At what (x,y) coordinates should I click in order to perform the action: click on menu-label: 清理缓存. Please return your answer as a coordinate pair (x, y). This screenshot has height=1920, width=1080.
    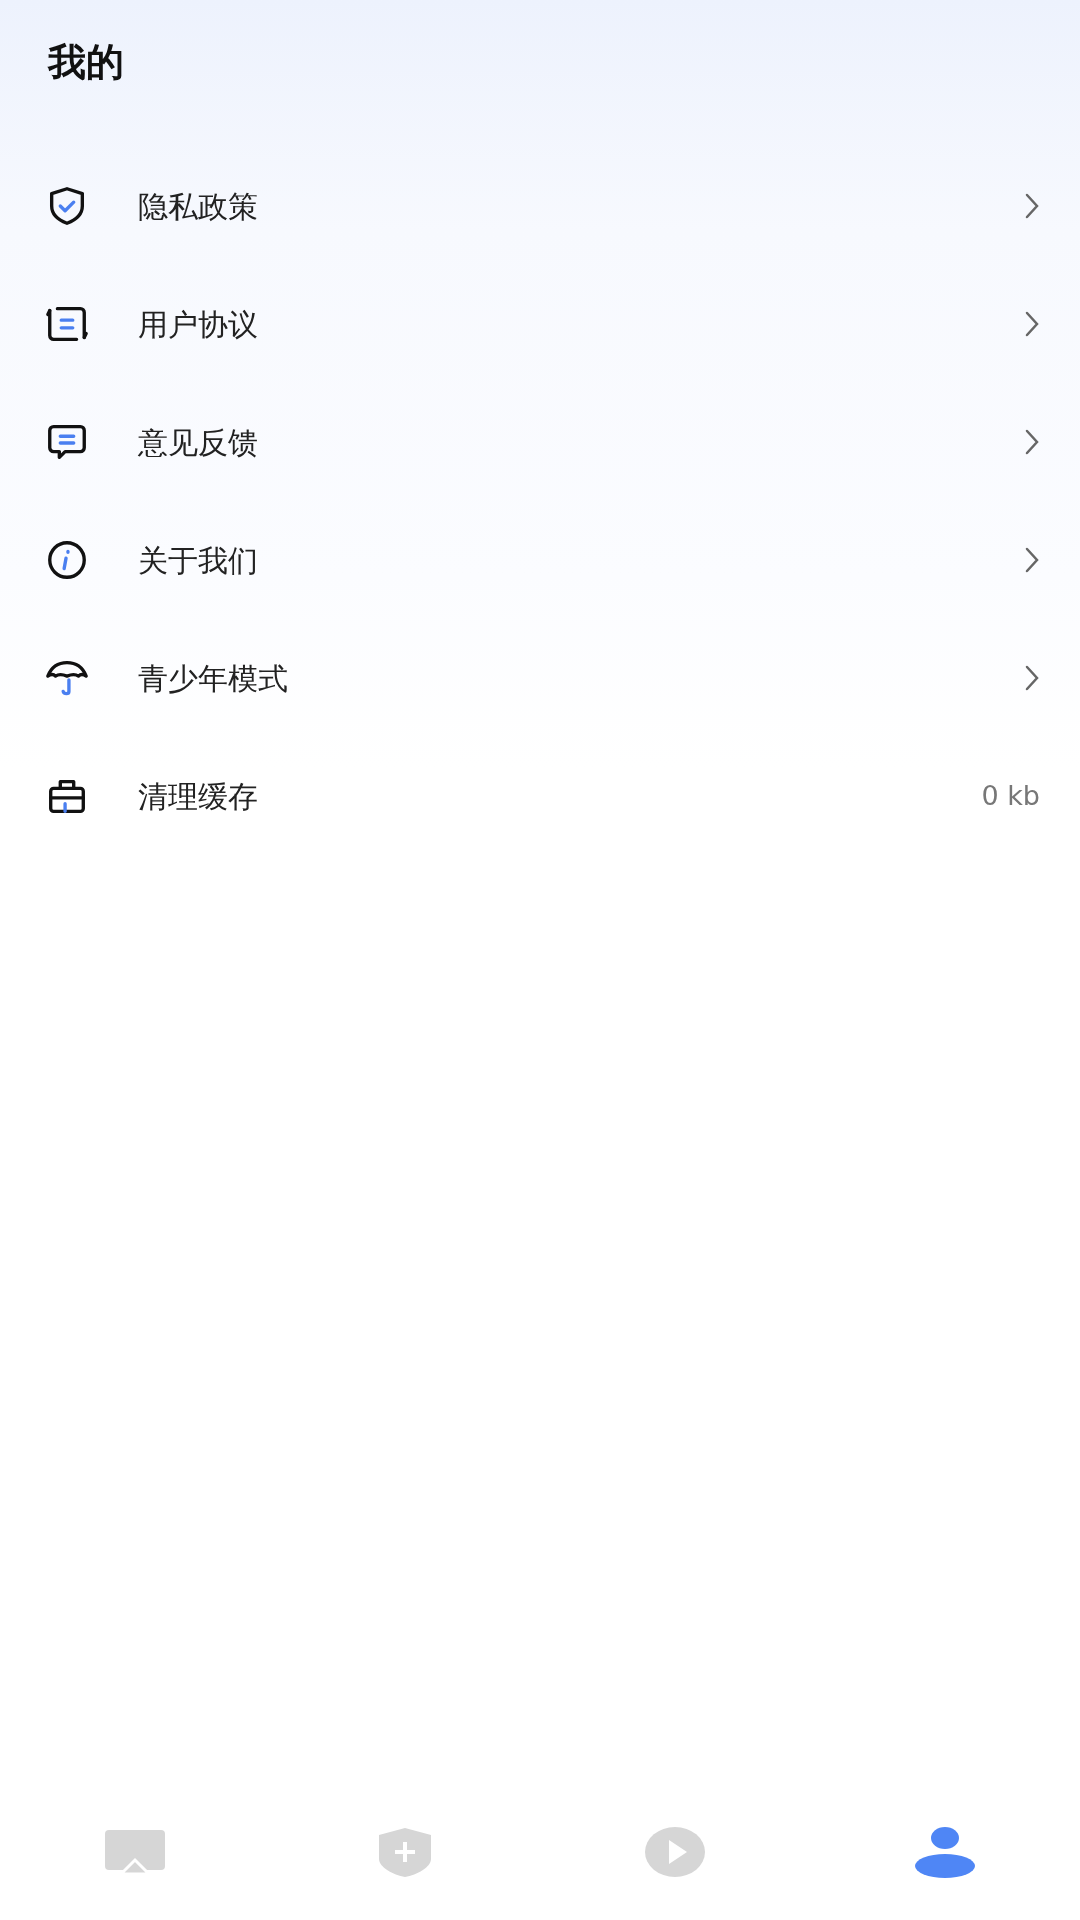
    Looking at the image, I should click on (198, 796).